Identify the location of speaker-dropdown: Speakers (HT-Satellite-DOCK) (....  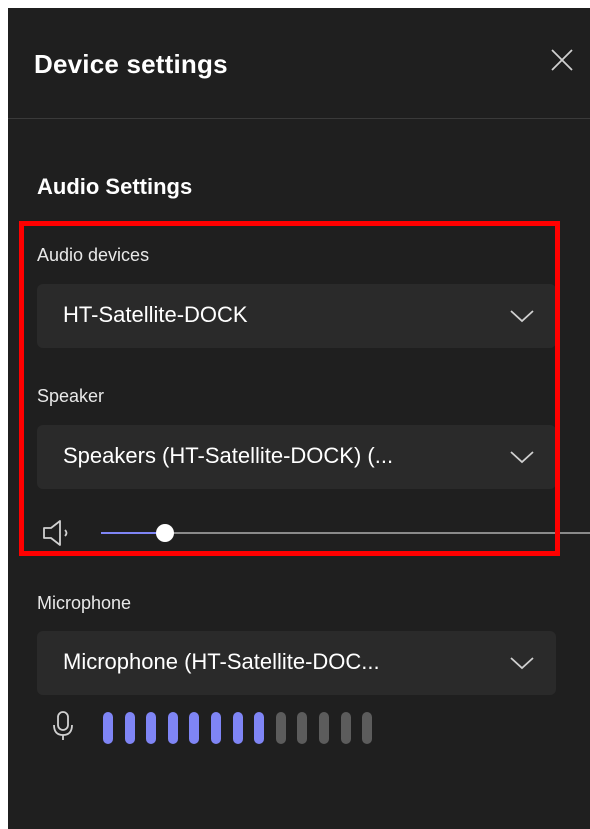
(296, 457).